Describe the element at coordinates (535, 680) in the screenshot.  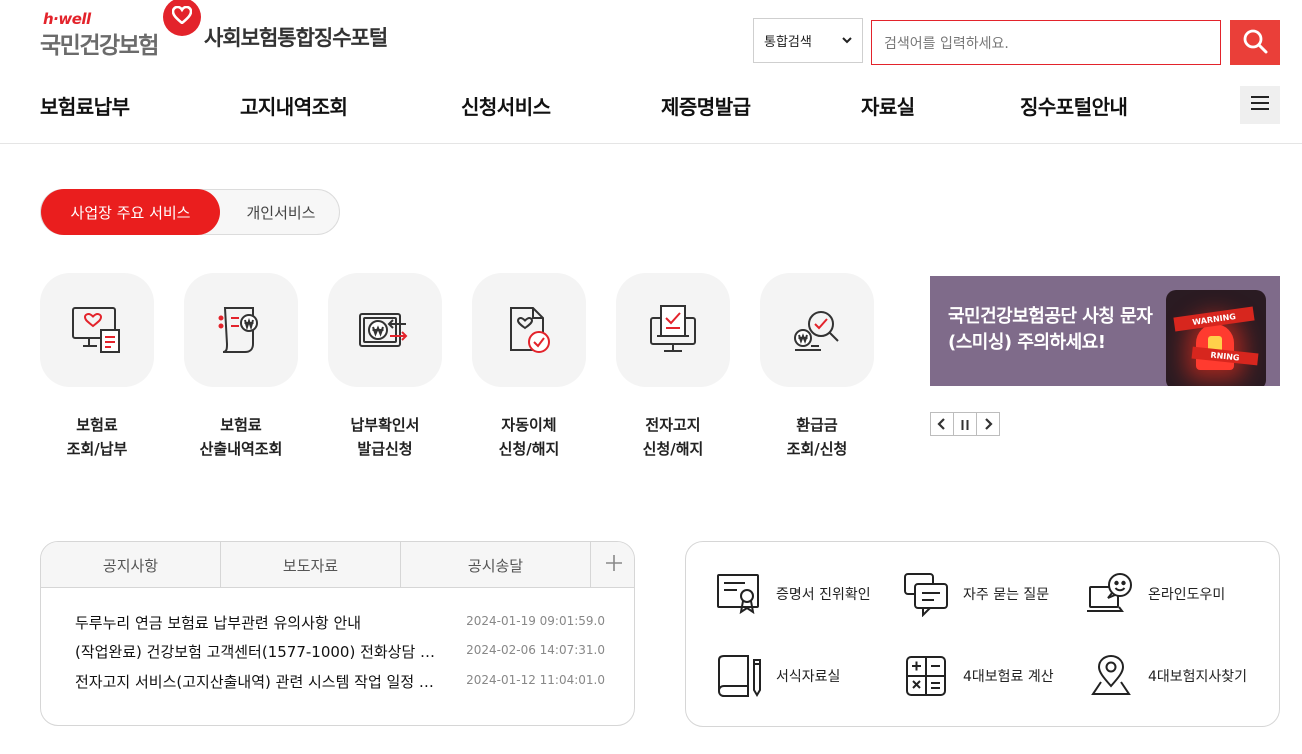
I see `notice-date: 2024-01-12 11:04:01.0` at that location.